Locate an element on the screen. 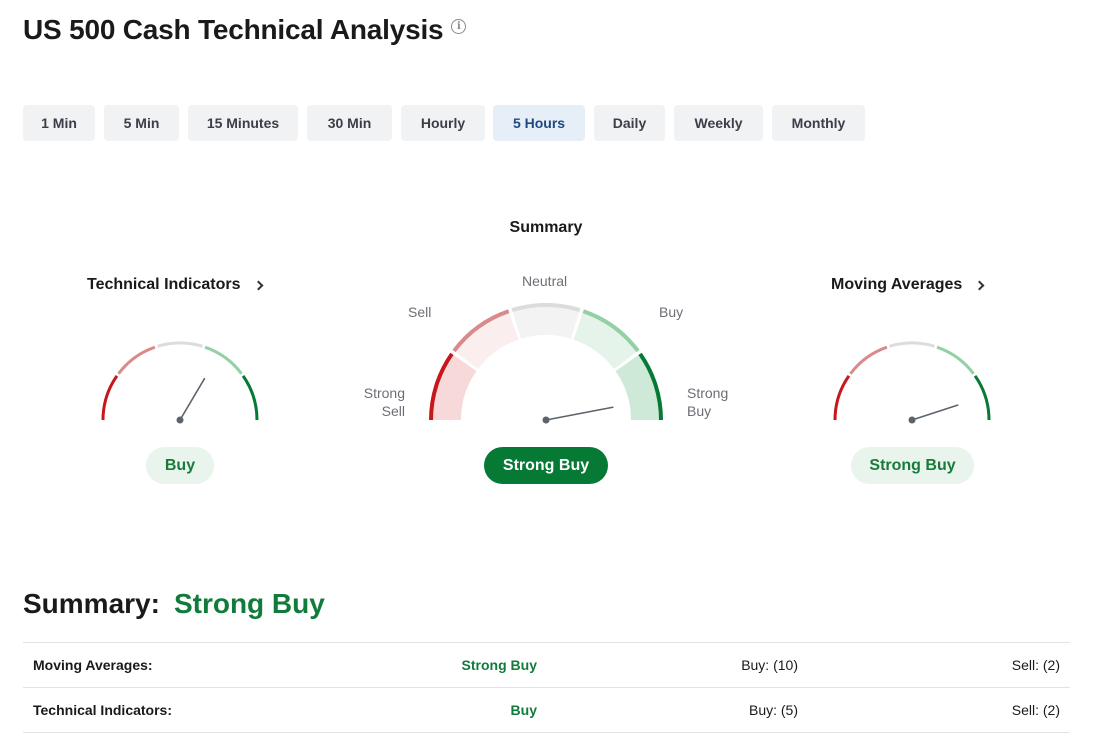  gauge-zone-fill-strong-sell is located at coordinates (453, 386).